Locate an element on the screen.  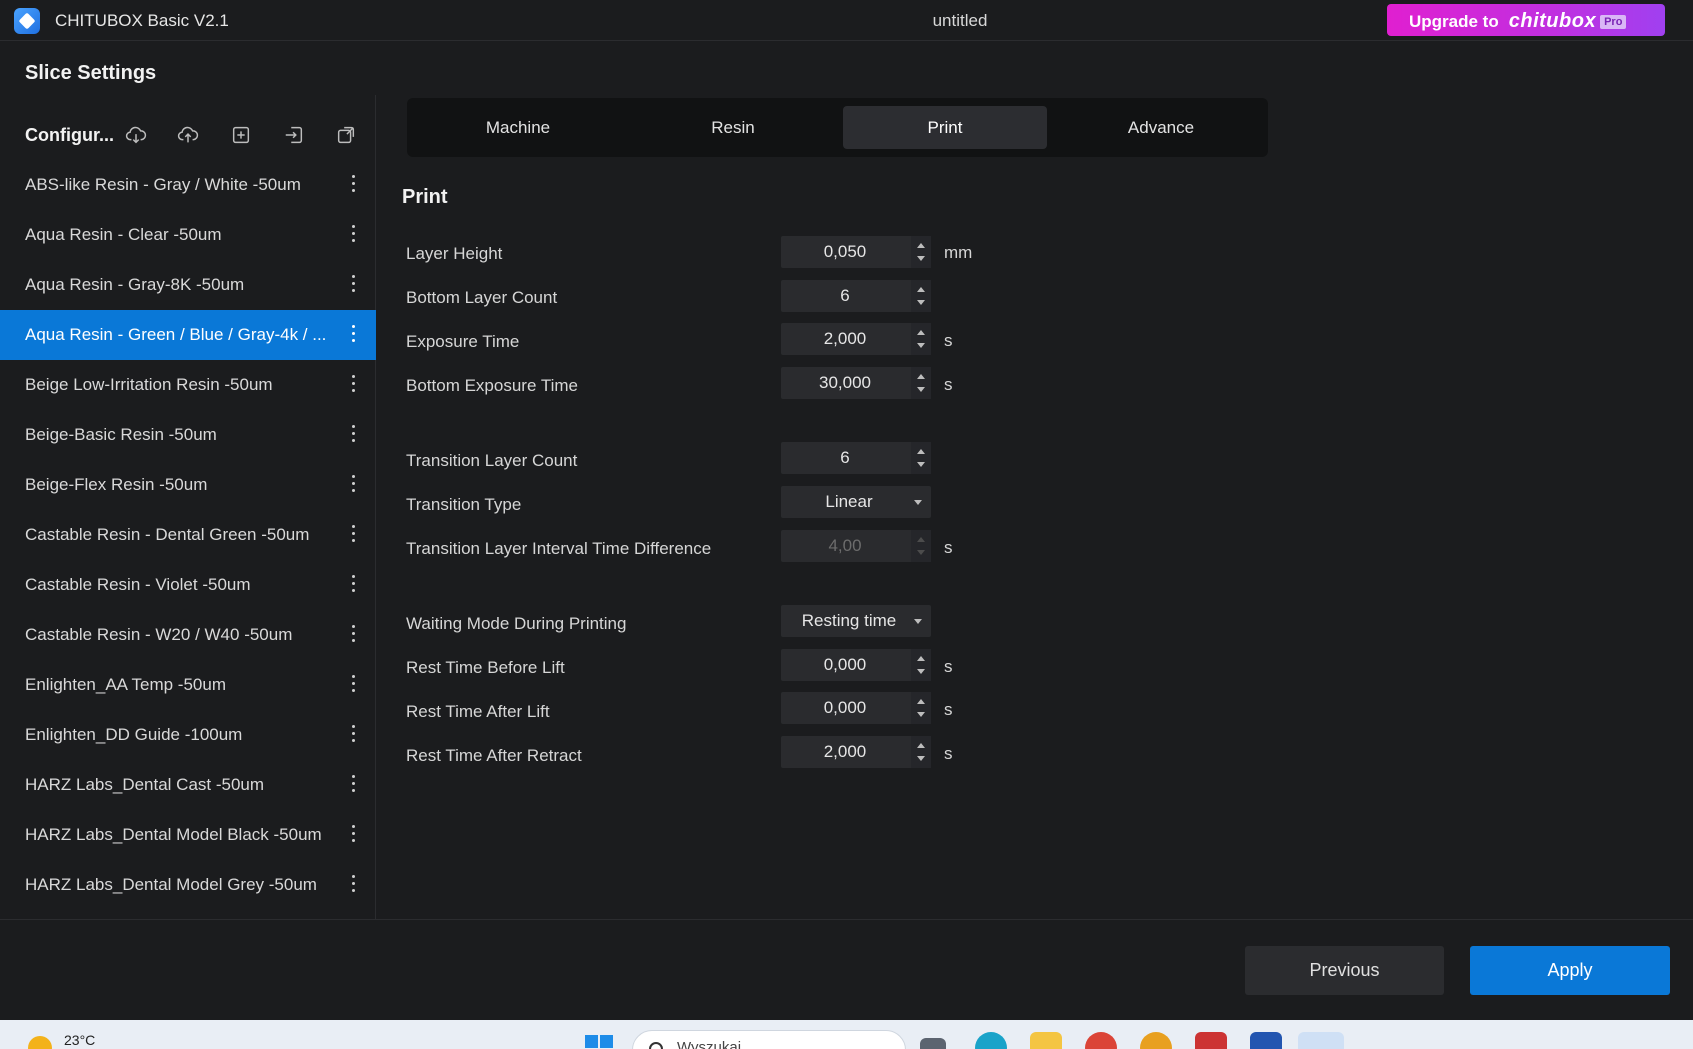
add-config-icon is located at coordinates (241, 135).